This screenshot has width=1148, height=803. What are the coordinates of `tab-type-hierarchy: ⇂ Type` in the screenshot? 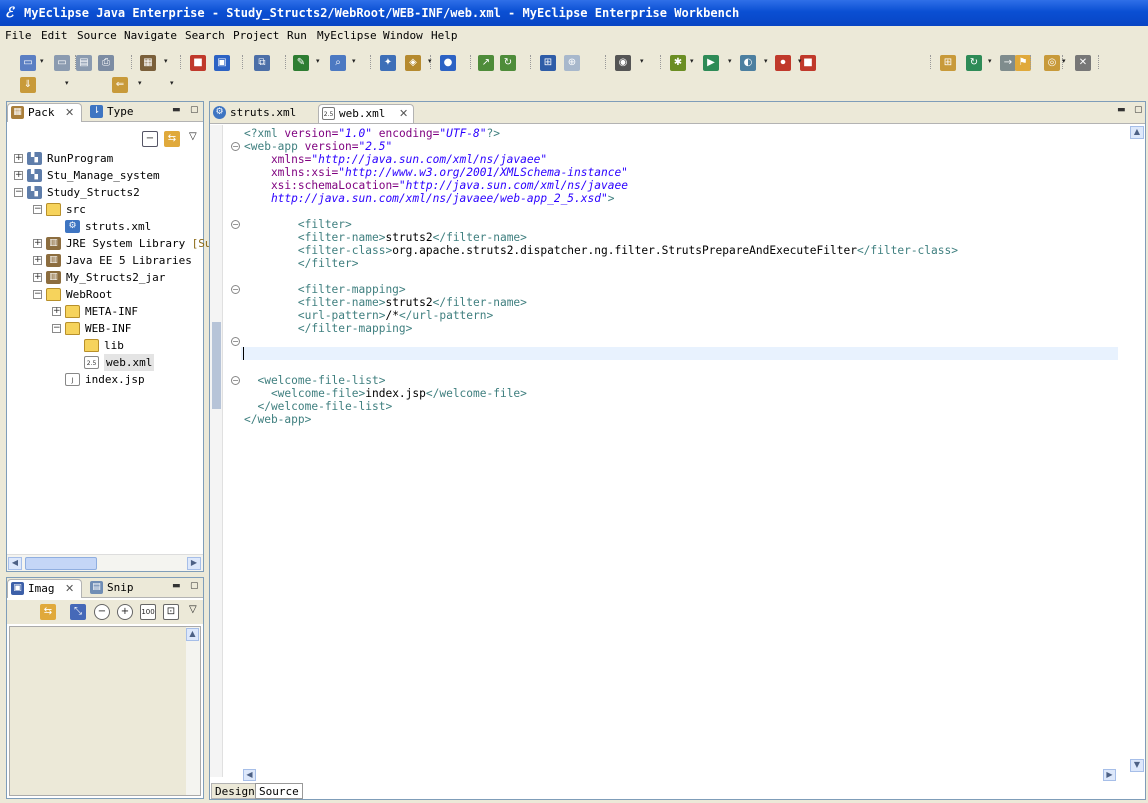 It's located at (122, 112).